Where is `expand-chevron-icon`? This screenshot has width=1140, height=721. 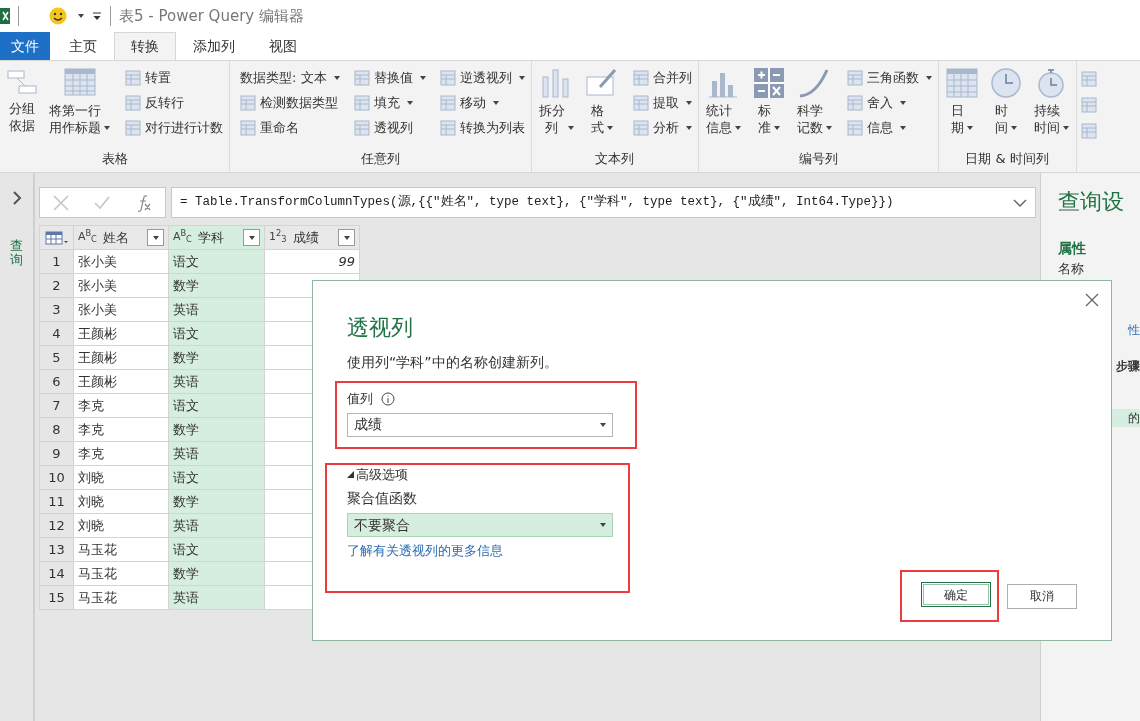 expand-chevron-icon is located at coordinates (16, 198).